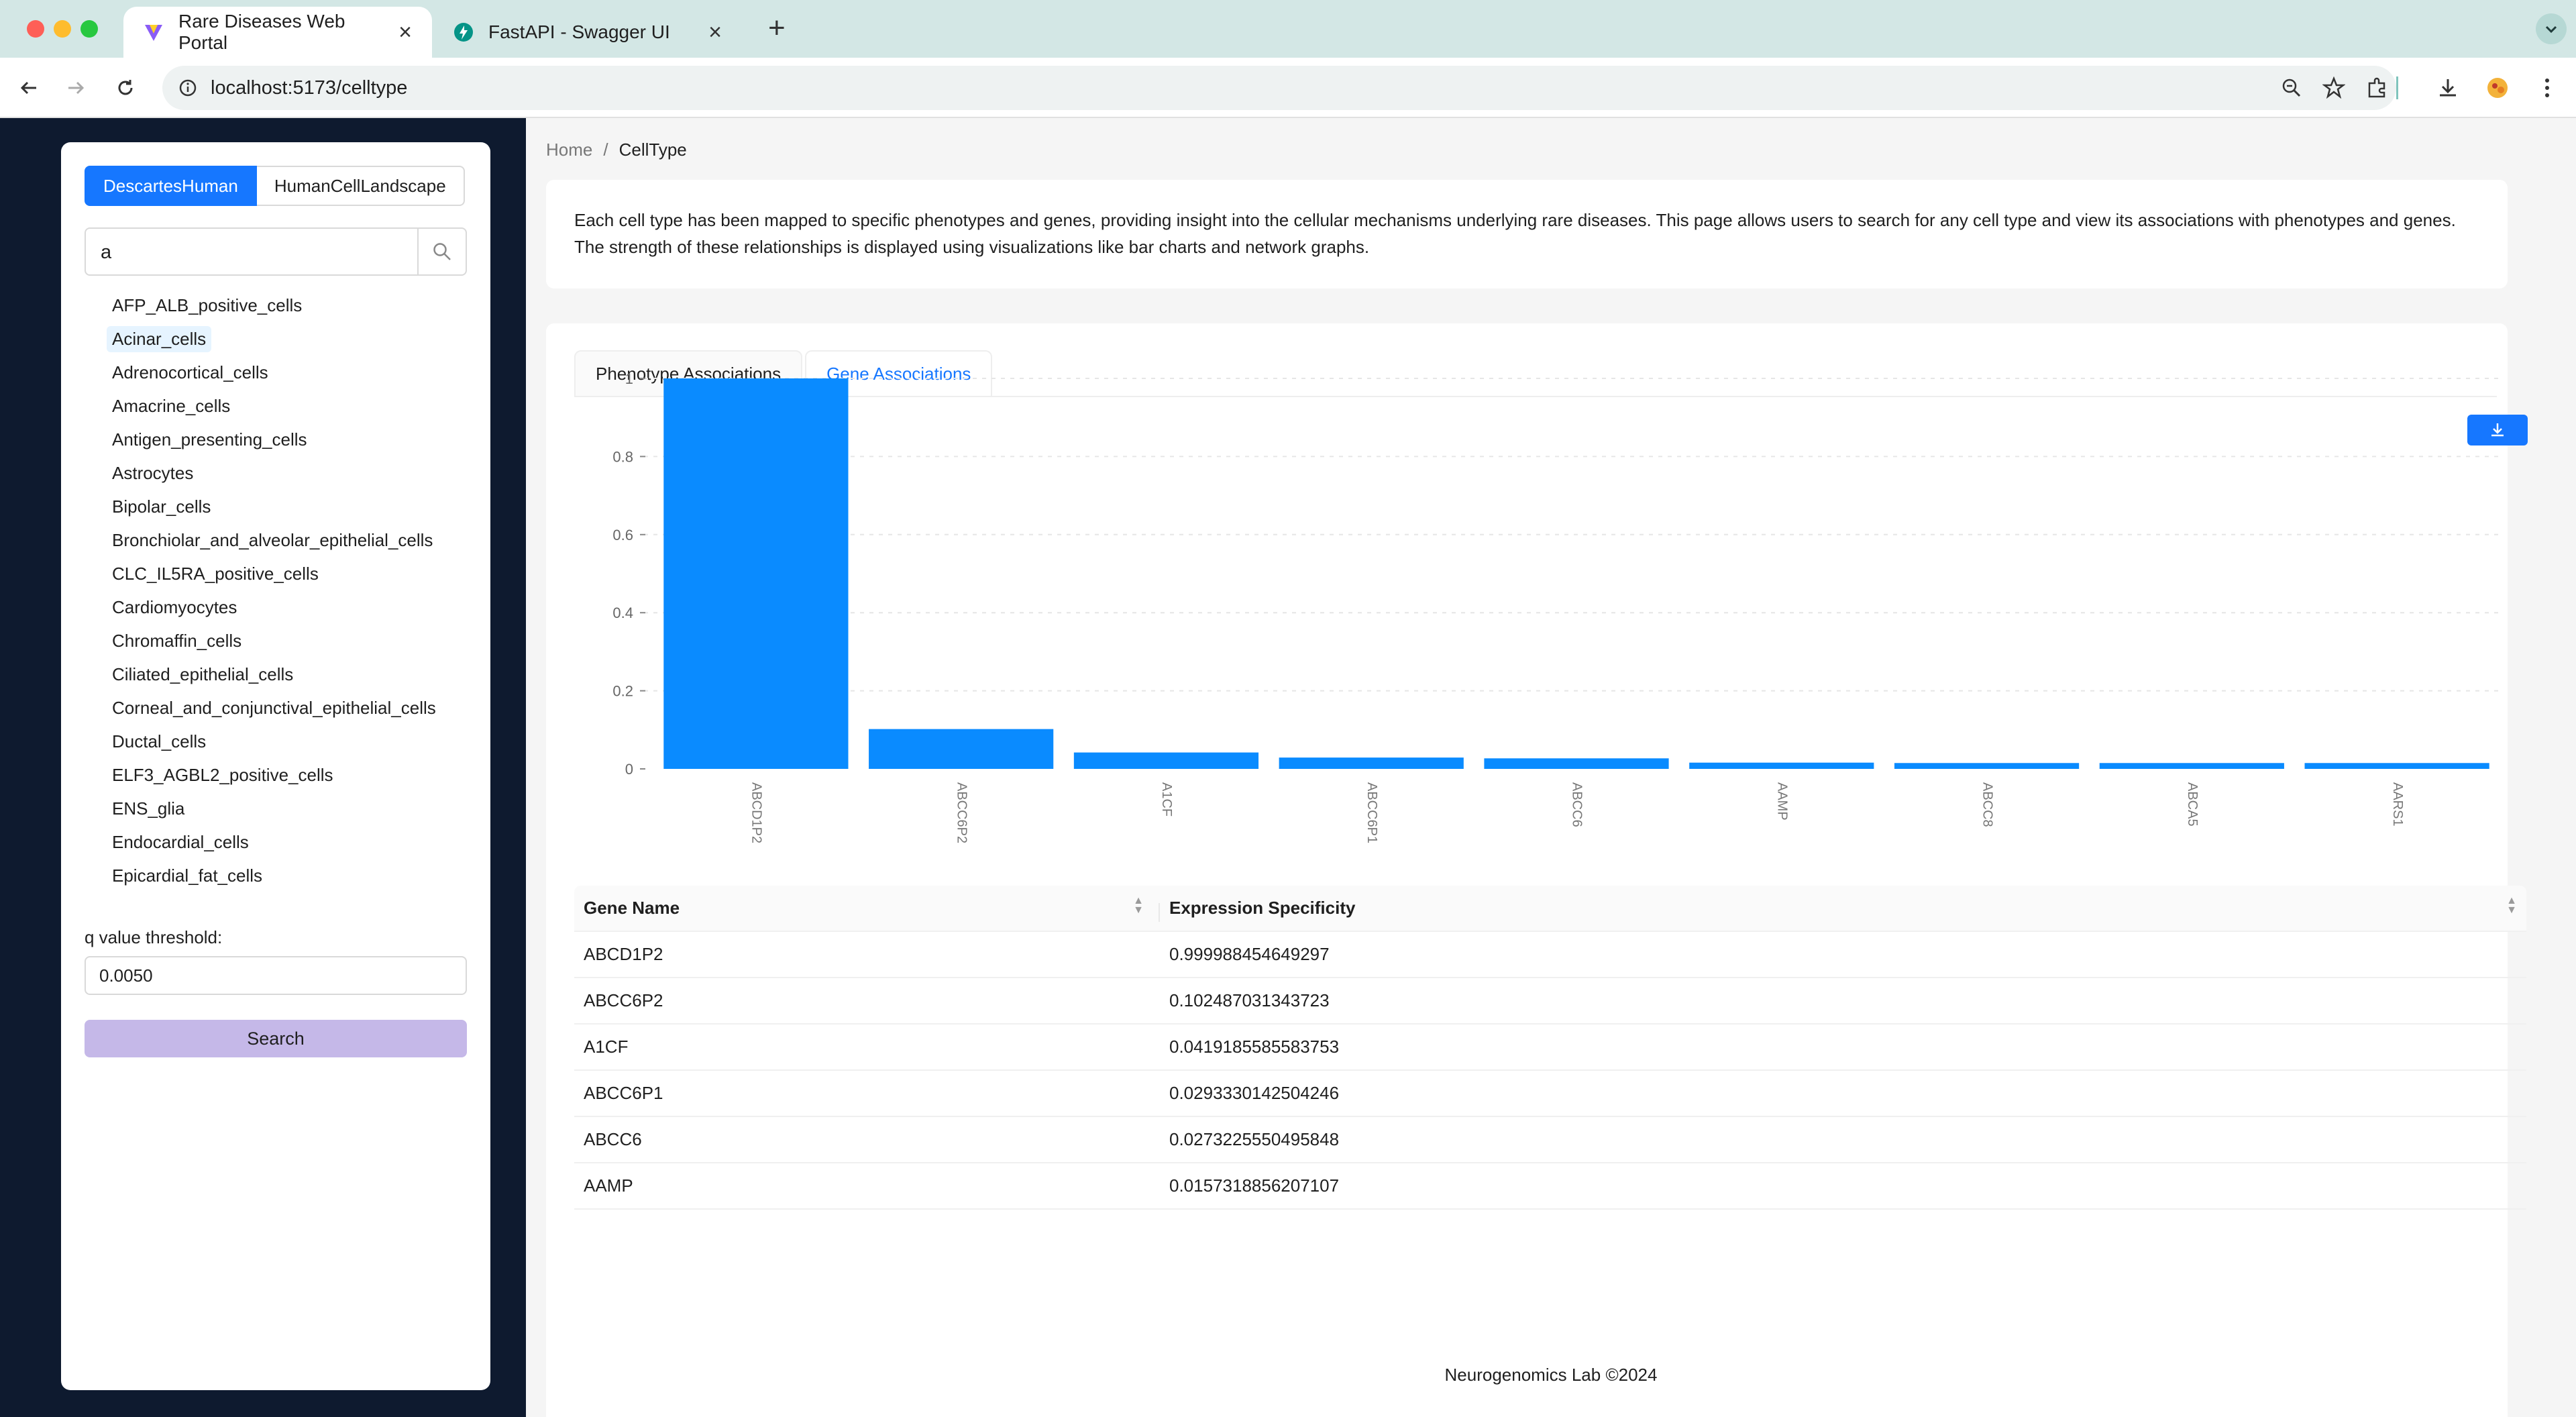  What do you see at coordinates (629, 769) in the screenshot?
I see `y-tick-label: 0` at bounding box center [629, 769].